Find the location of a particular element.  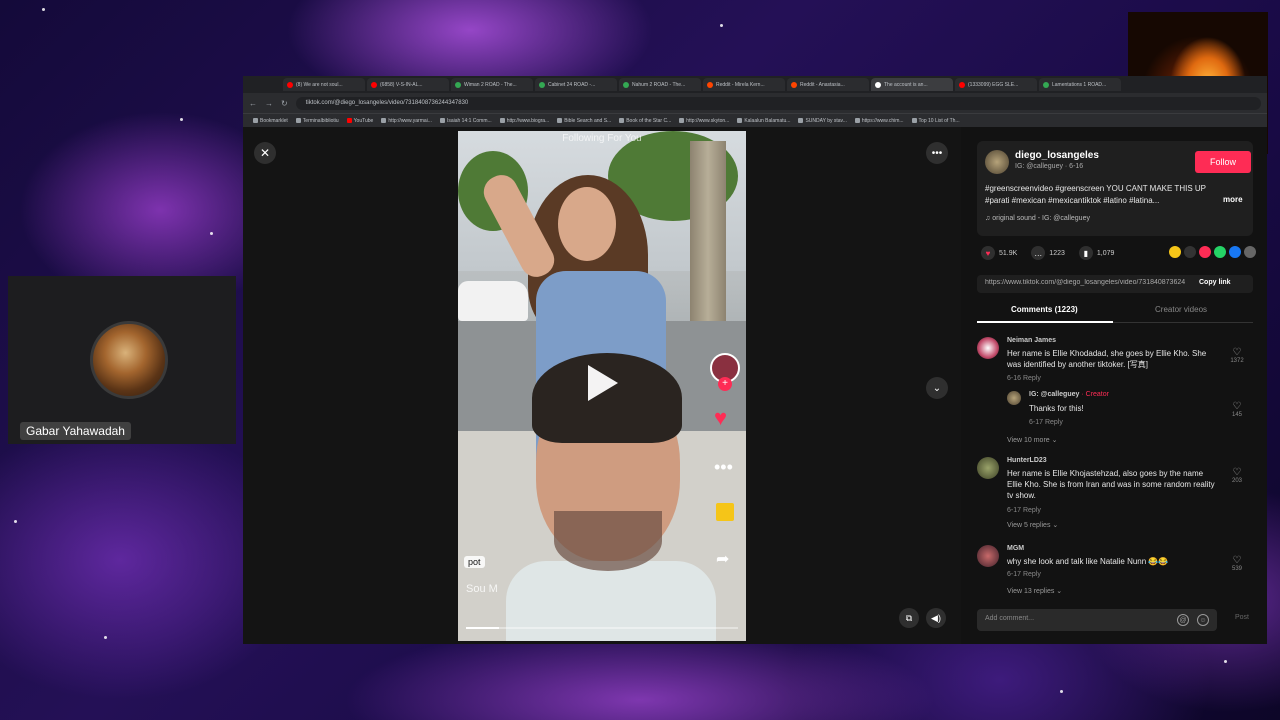

forward-icon: → is located at coordinates (269, 103).